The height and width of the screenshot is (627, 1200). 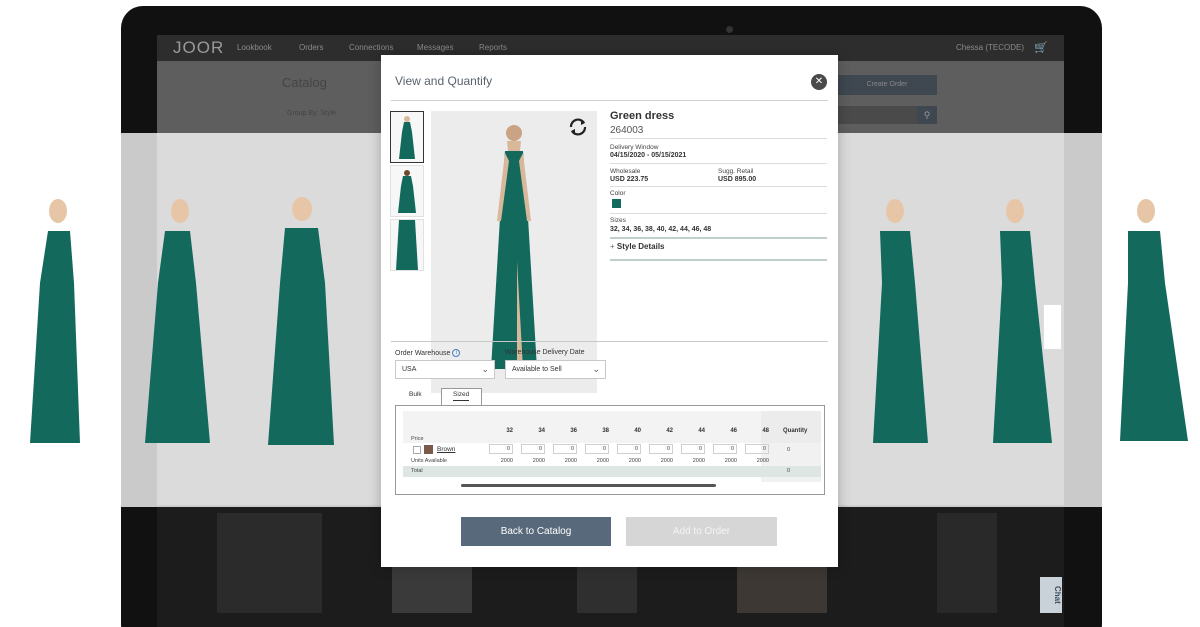 I want to click on order-warehouse-label: Order Warehouse i, so click(x=428, y=353).